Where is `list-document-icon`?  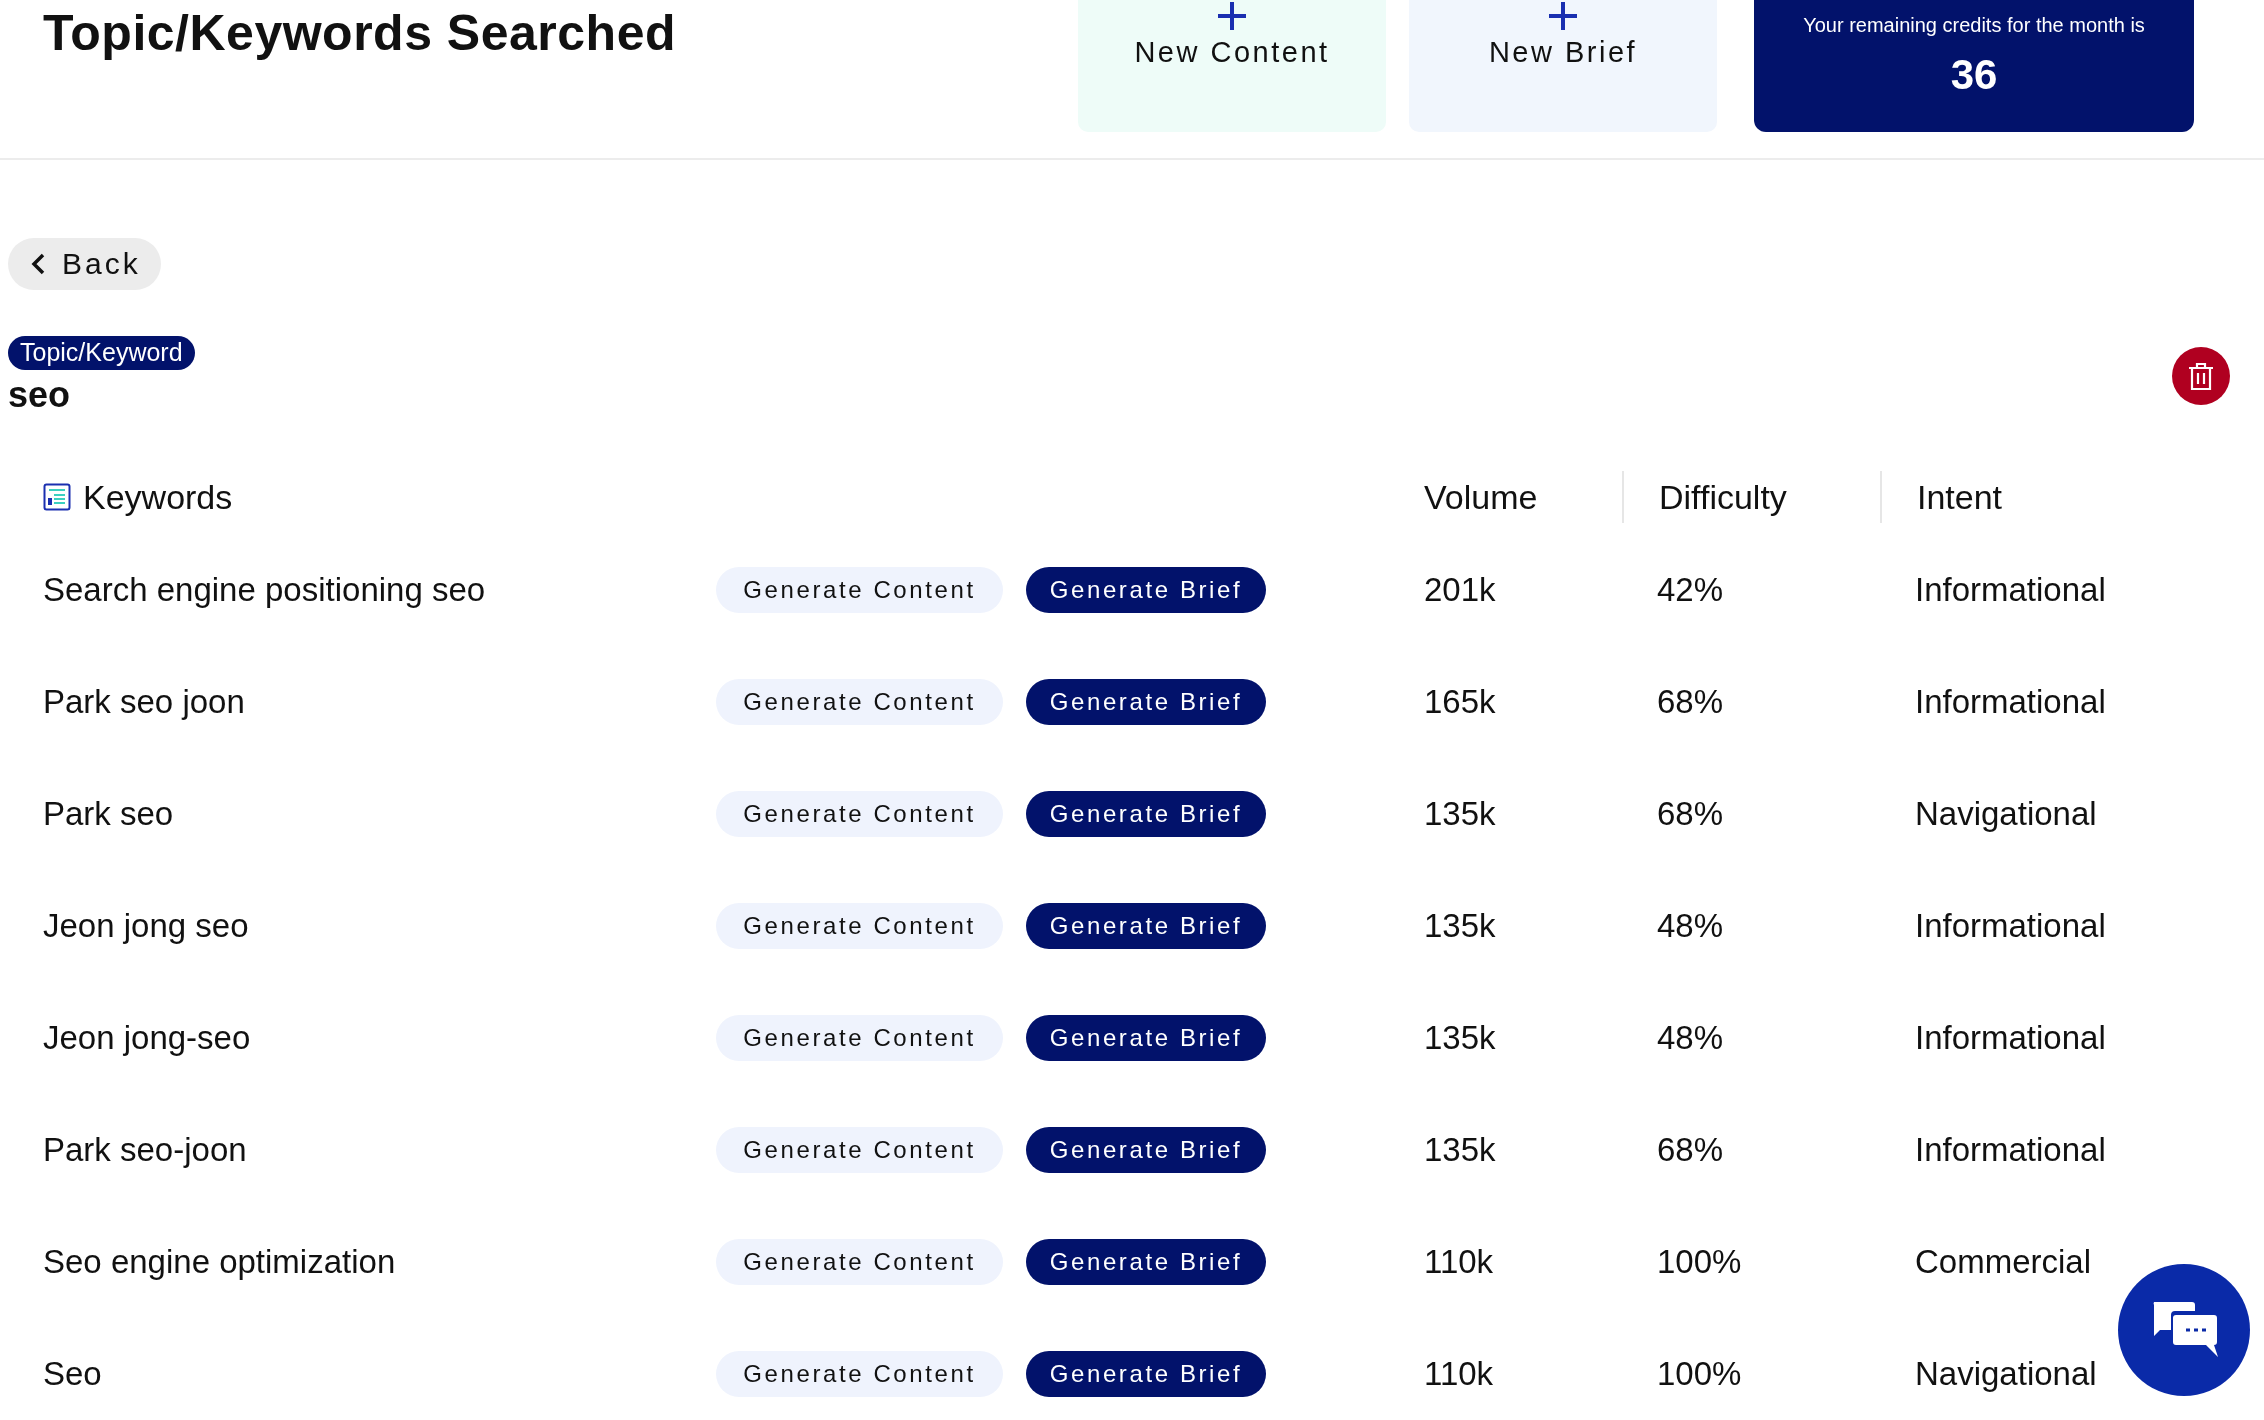
list-document-icon is located at coordinates (57, 497).